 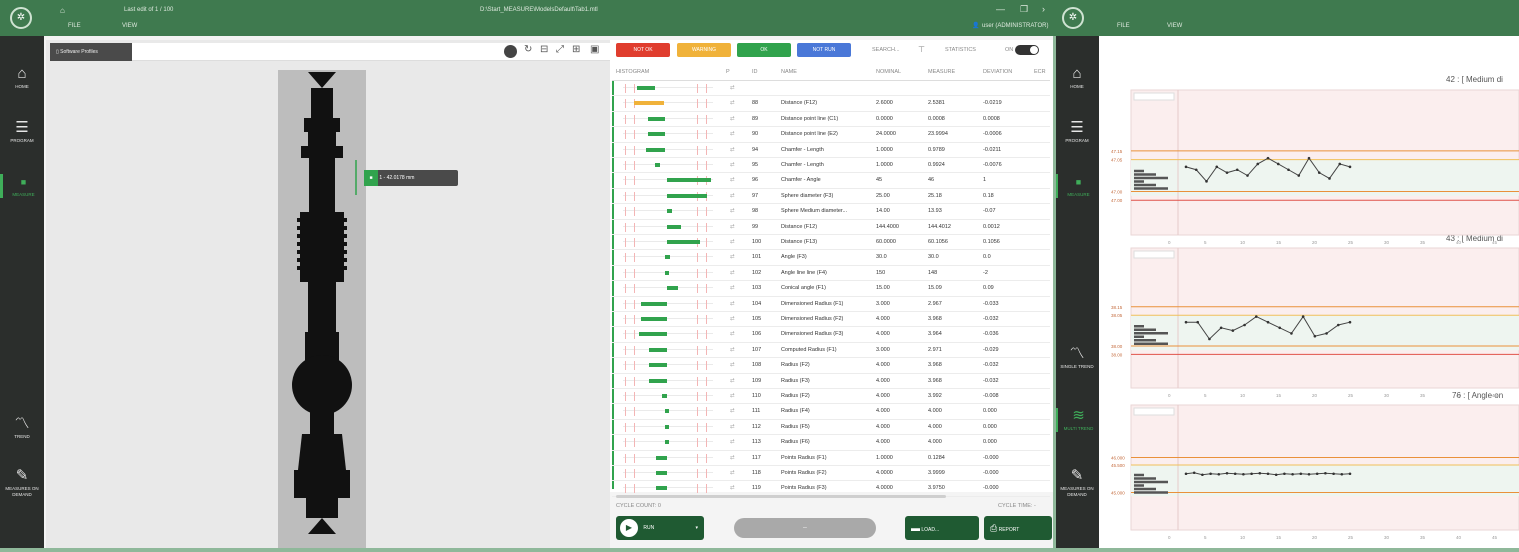 I want to click on x-tick-label: 5, so click(x=1205, y=242).